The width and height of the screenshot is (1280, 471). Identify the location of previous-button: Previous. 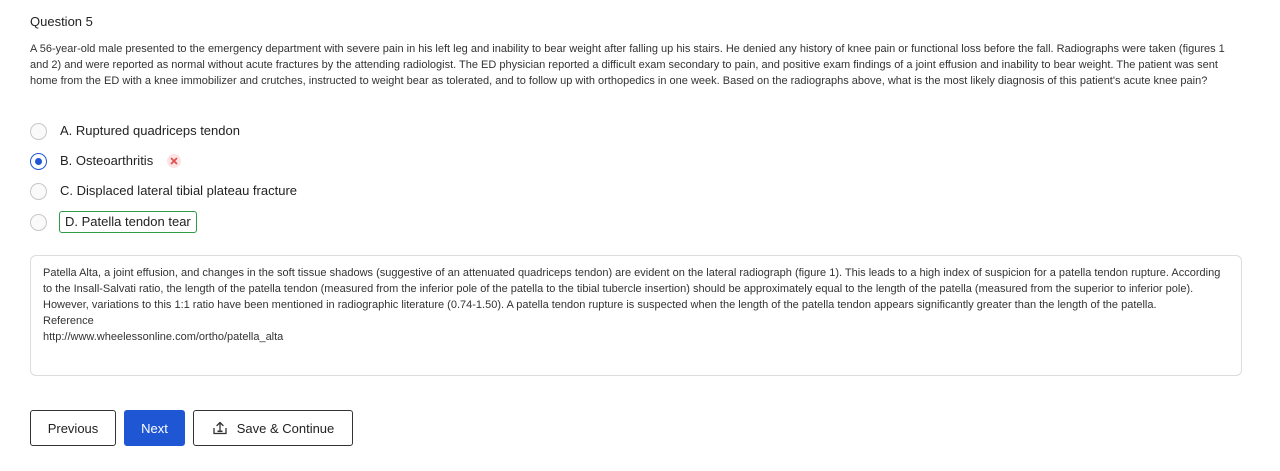
(73, 428).